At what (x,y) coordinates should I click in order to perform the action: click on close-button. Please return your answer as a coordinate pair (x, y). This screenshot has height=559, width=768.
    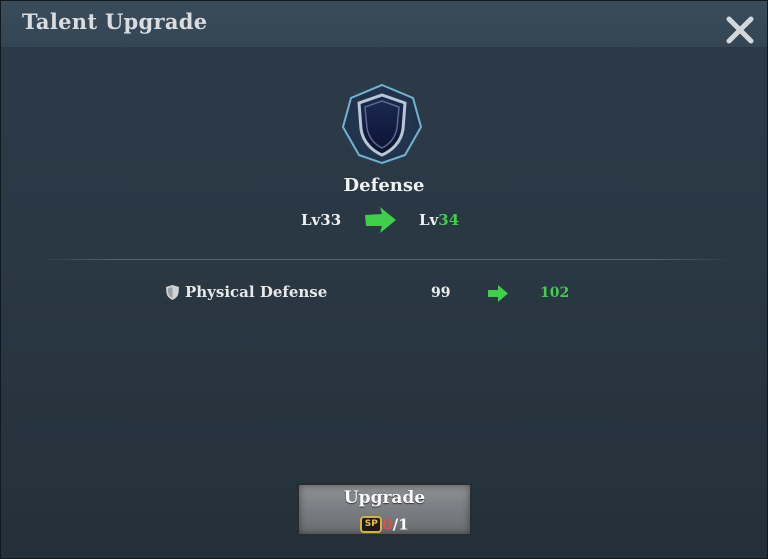
    Looking at the image, I should click on (740, 30).